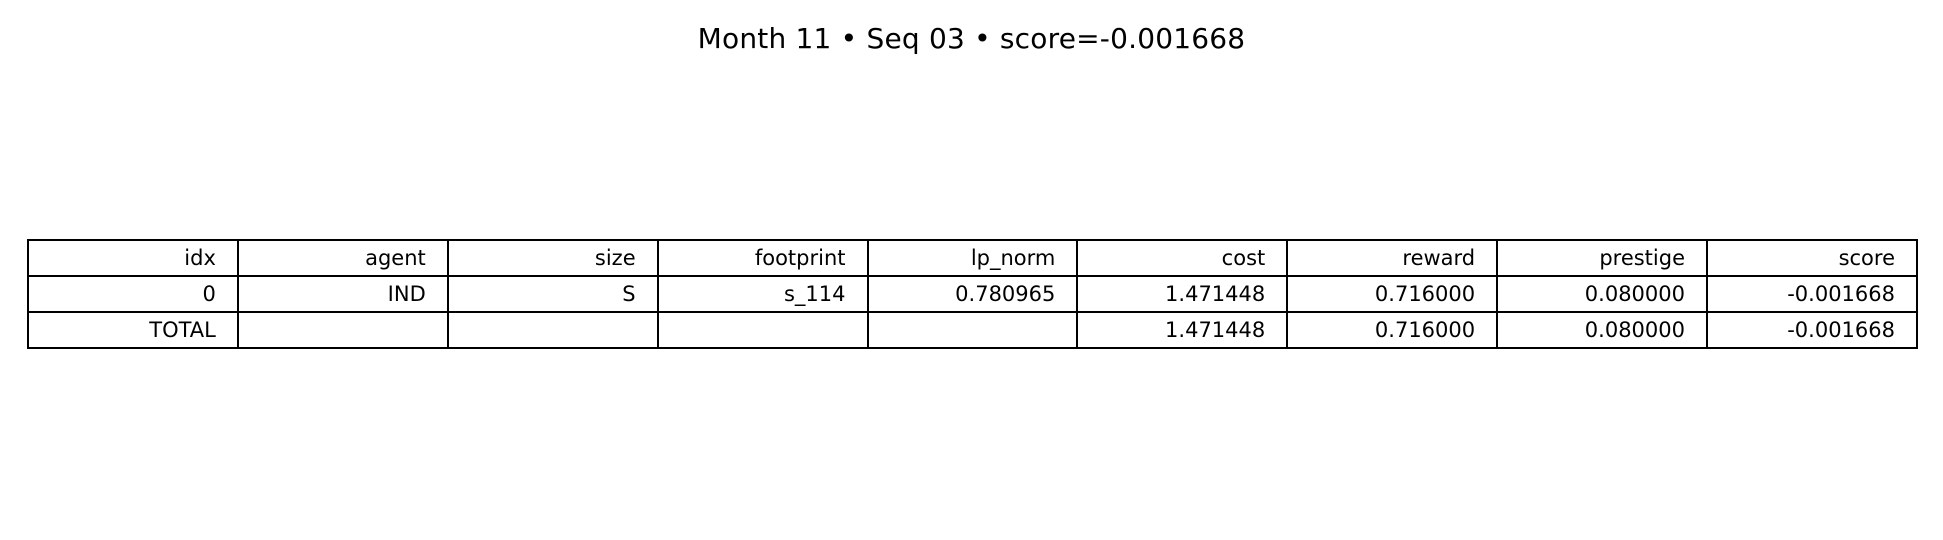  I want to click on column-header-lp-norm: lp_norm, so click(972, 258).